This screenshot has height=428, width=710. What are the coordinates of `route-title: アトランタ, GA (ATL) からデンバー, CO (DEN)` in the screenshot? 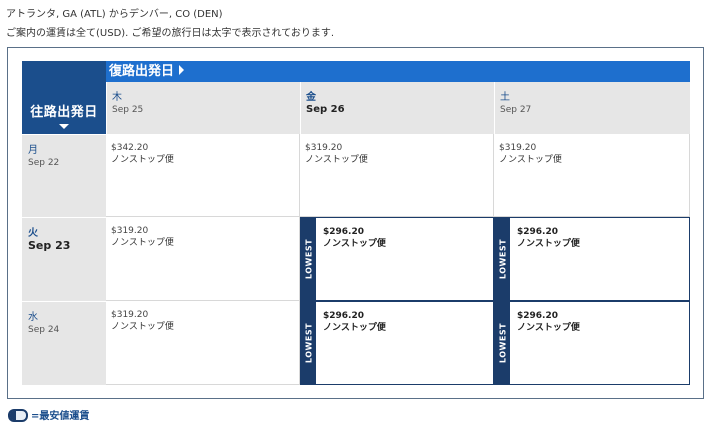 It's located at (114, 14).